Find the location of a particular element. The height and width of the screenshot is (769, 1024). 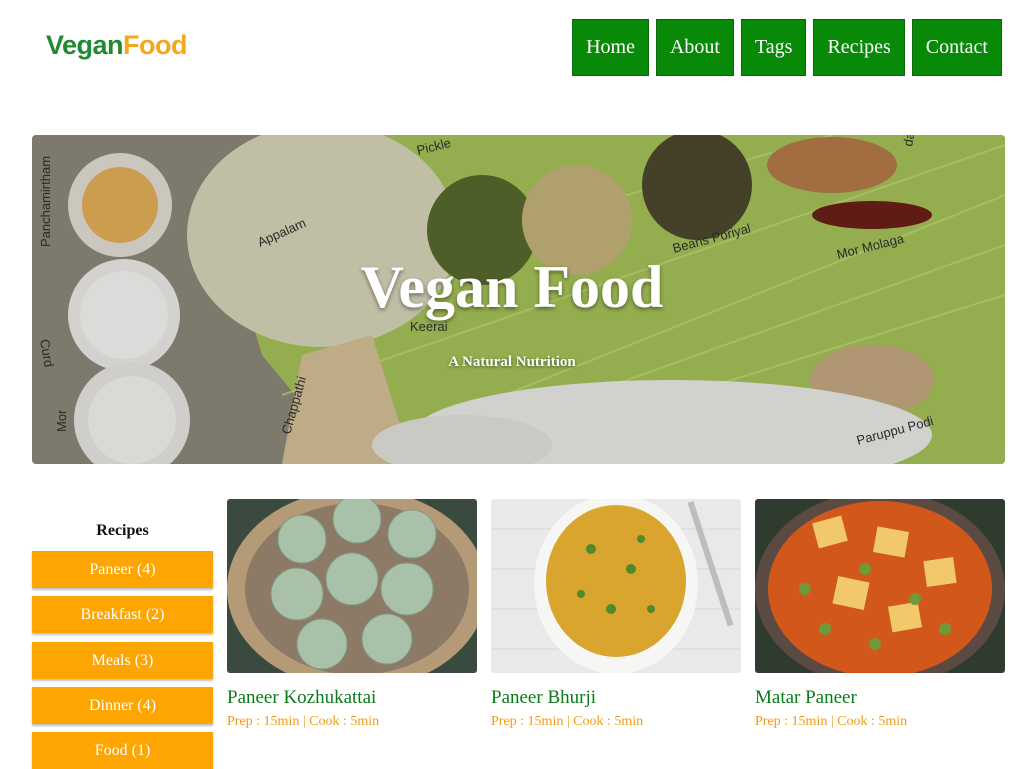

hero-label: Panchamirtham is located at coordinates (45, 201).